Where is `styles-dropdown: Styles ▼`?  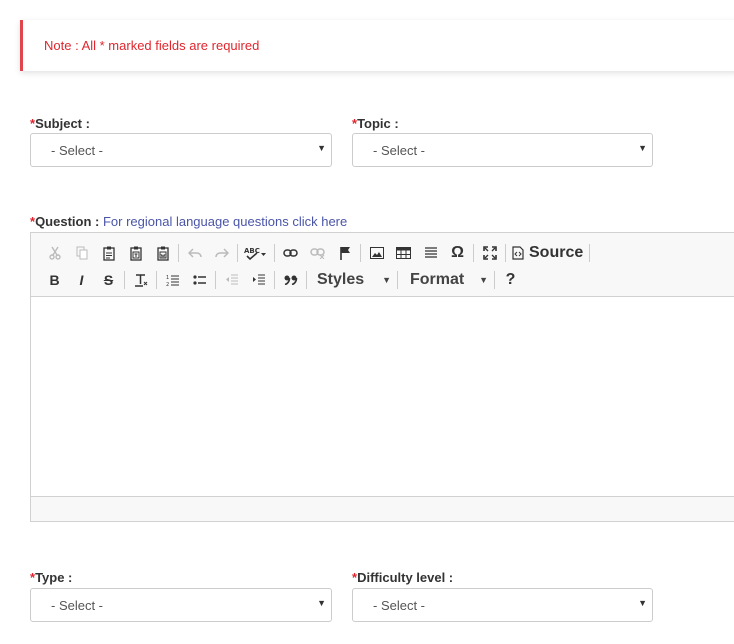 styles-dropdown: Styles ▼ is located at coordinates (352, 280).